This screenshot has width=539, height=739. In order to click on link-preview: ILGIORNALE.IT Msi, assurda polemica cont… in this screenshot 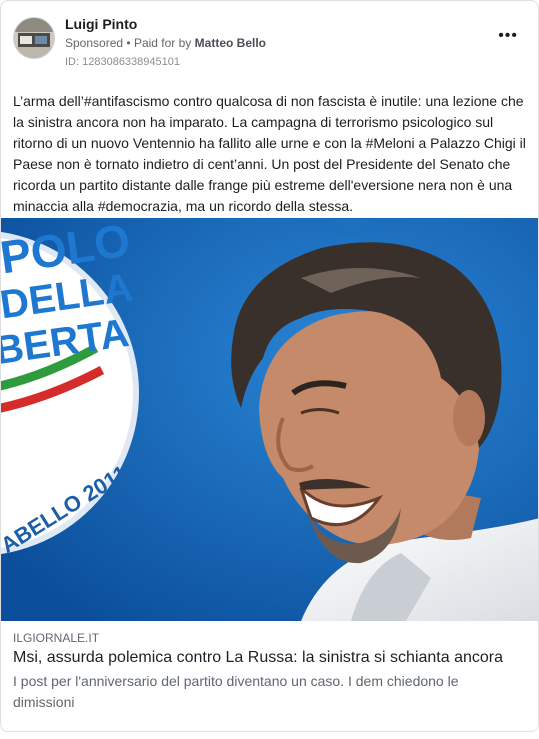, I will do `click(269, 676)`.